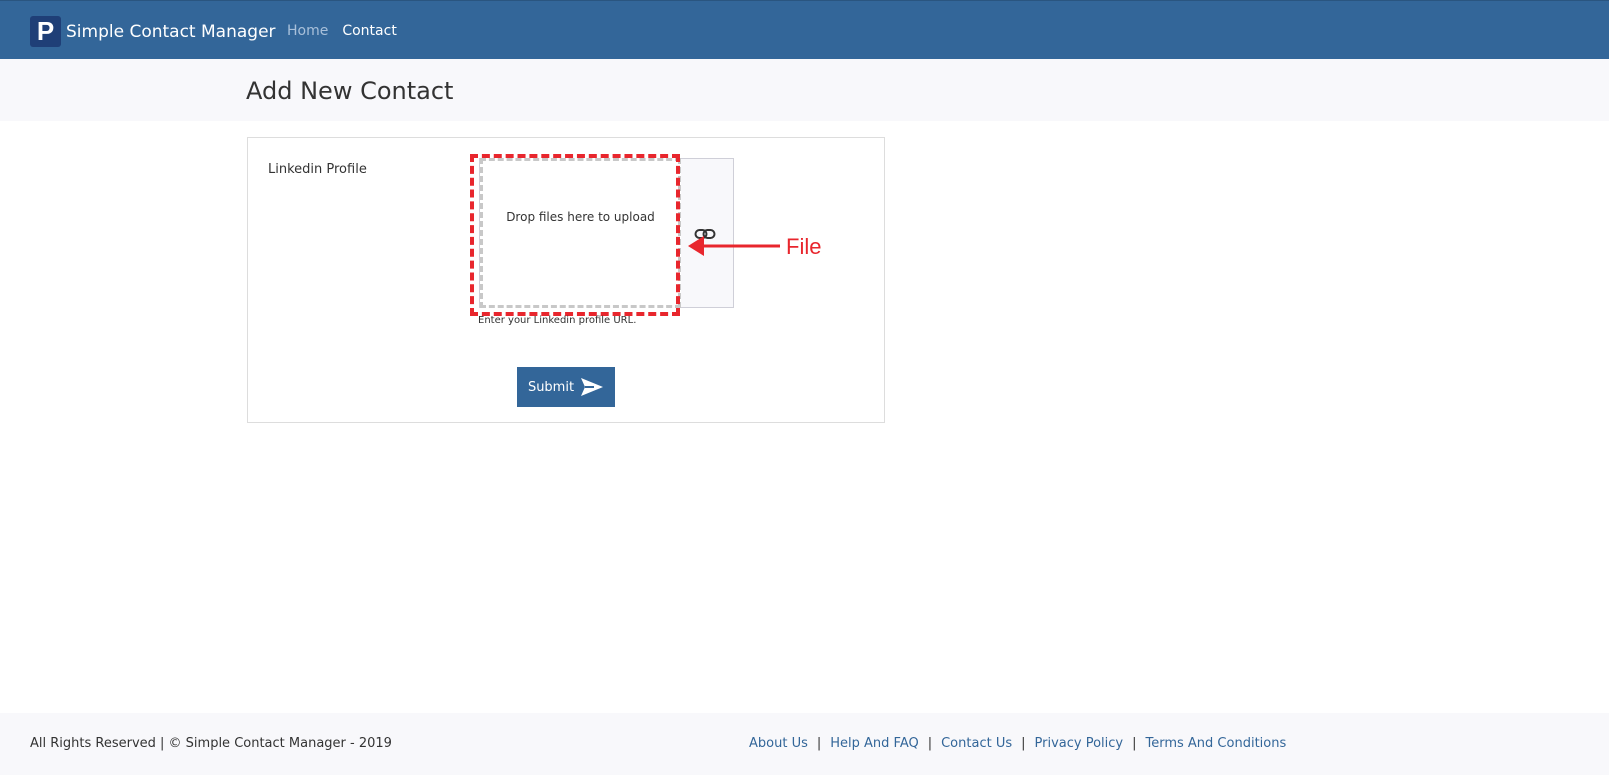  What do you see at coordinates (976, 743) in the screenshot?
I see `footer-link-contact: Contact Us` at bounding box center [976, 743].